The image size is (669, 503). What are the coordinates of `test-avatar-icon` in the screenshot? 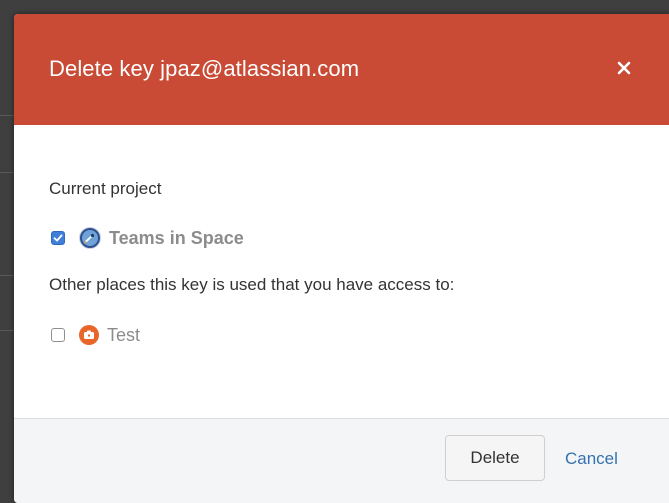 It's located at (89, 335).